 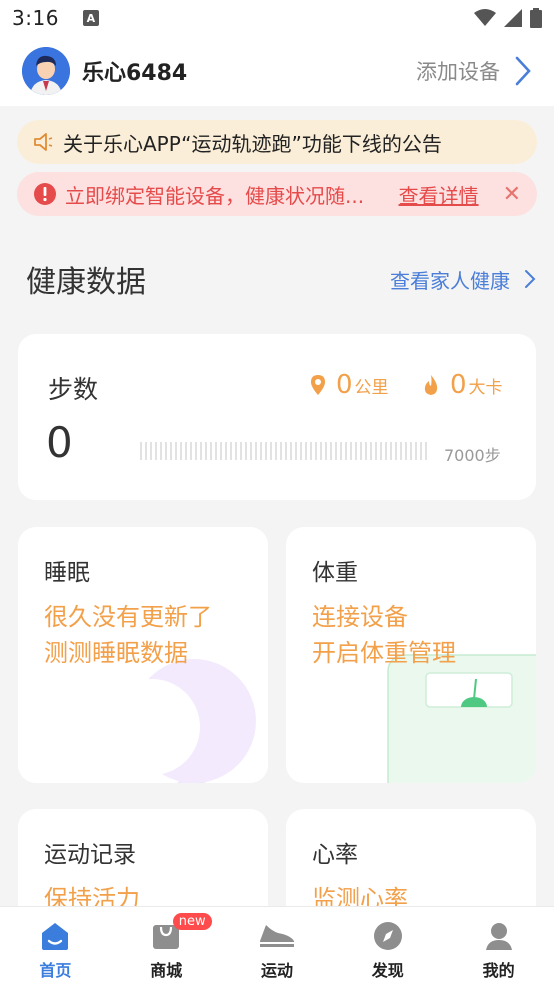 I want to click on tab-home: 首页, so click(x=55, y=945).